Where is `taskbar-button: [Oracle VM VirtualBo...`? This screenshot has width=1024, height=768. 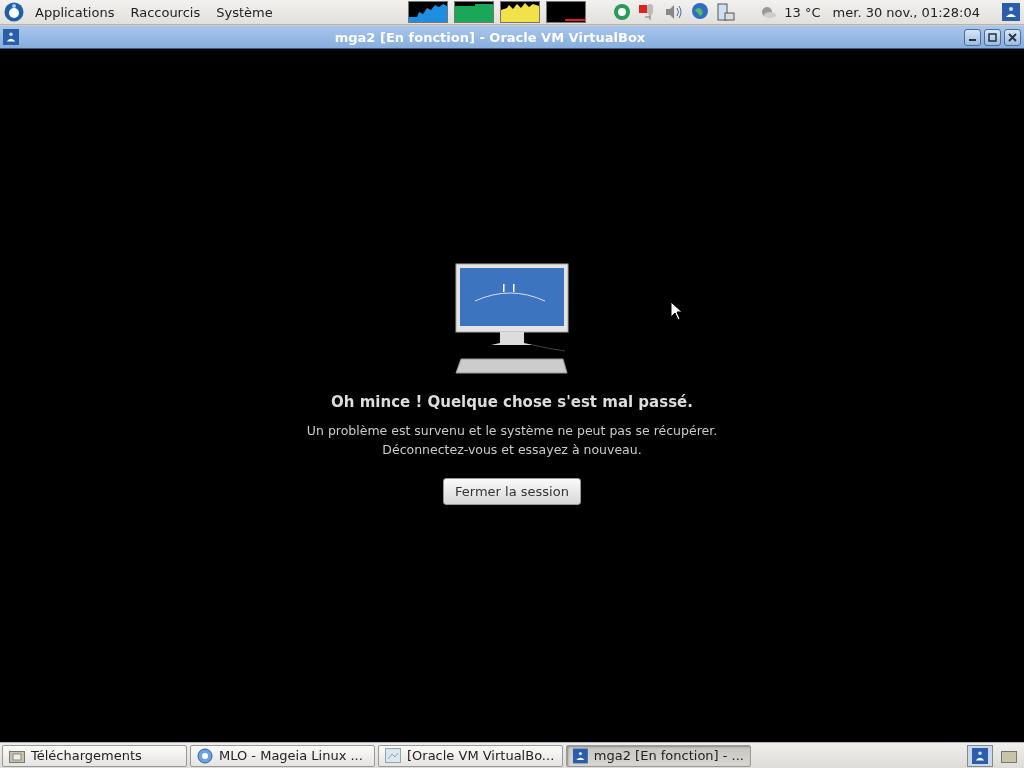 taskbar-button: [Oracle VM VirtualBo... is located at coordinates (470, 755).